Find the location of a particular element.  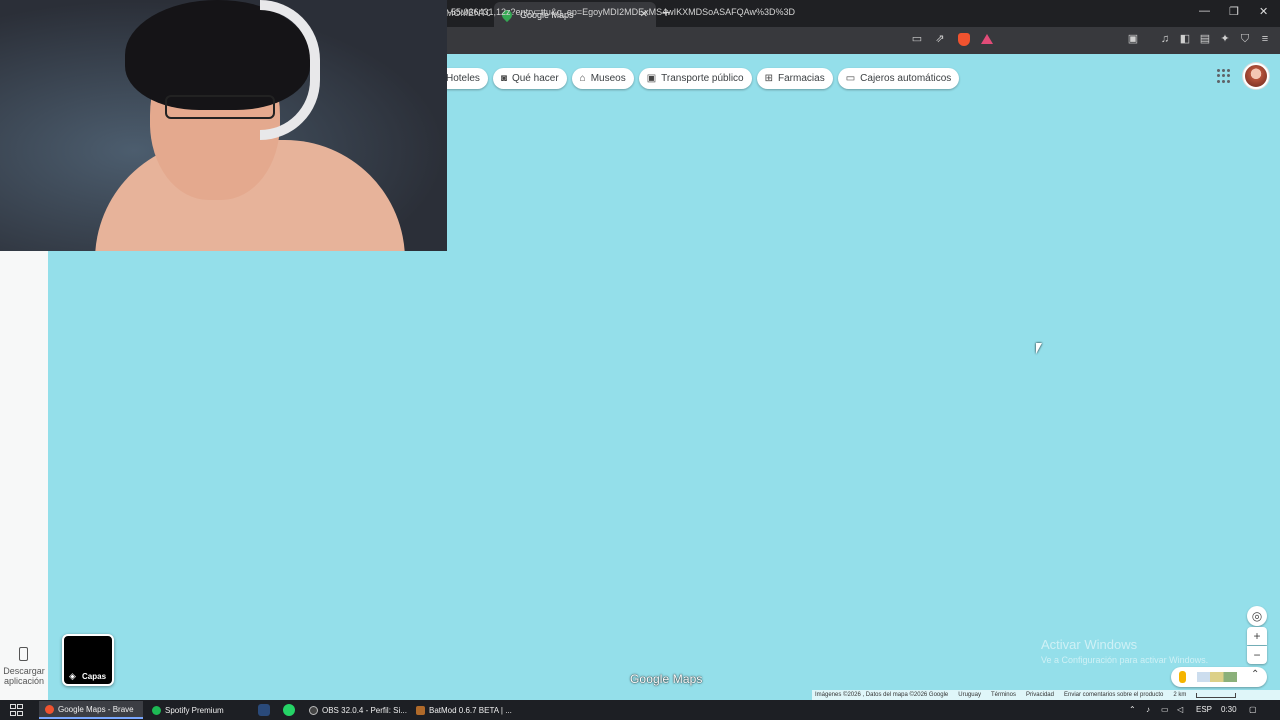

sidebar-icon: ◧ is located at coordinates (1185, 39).